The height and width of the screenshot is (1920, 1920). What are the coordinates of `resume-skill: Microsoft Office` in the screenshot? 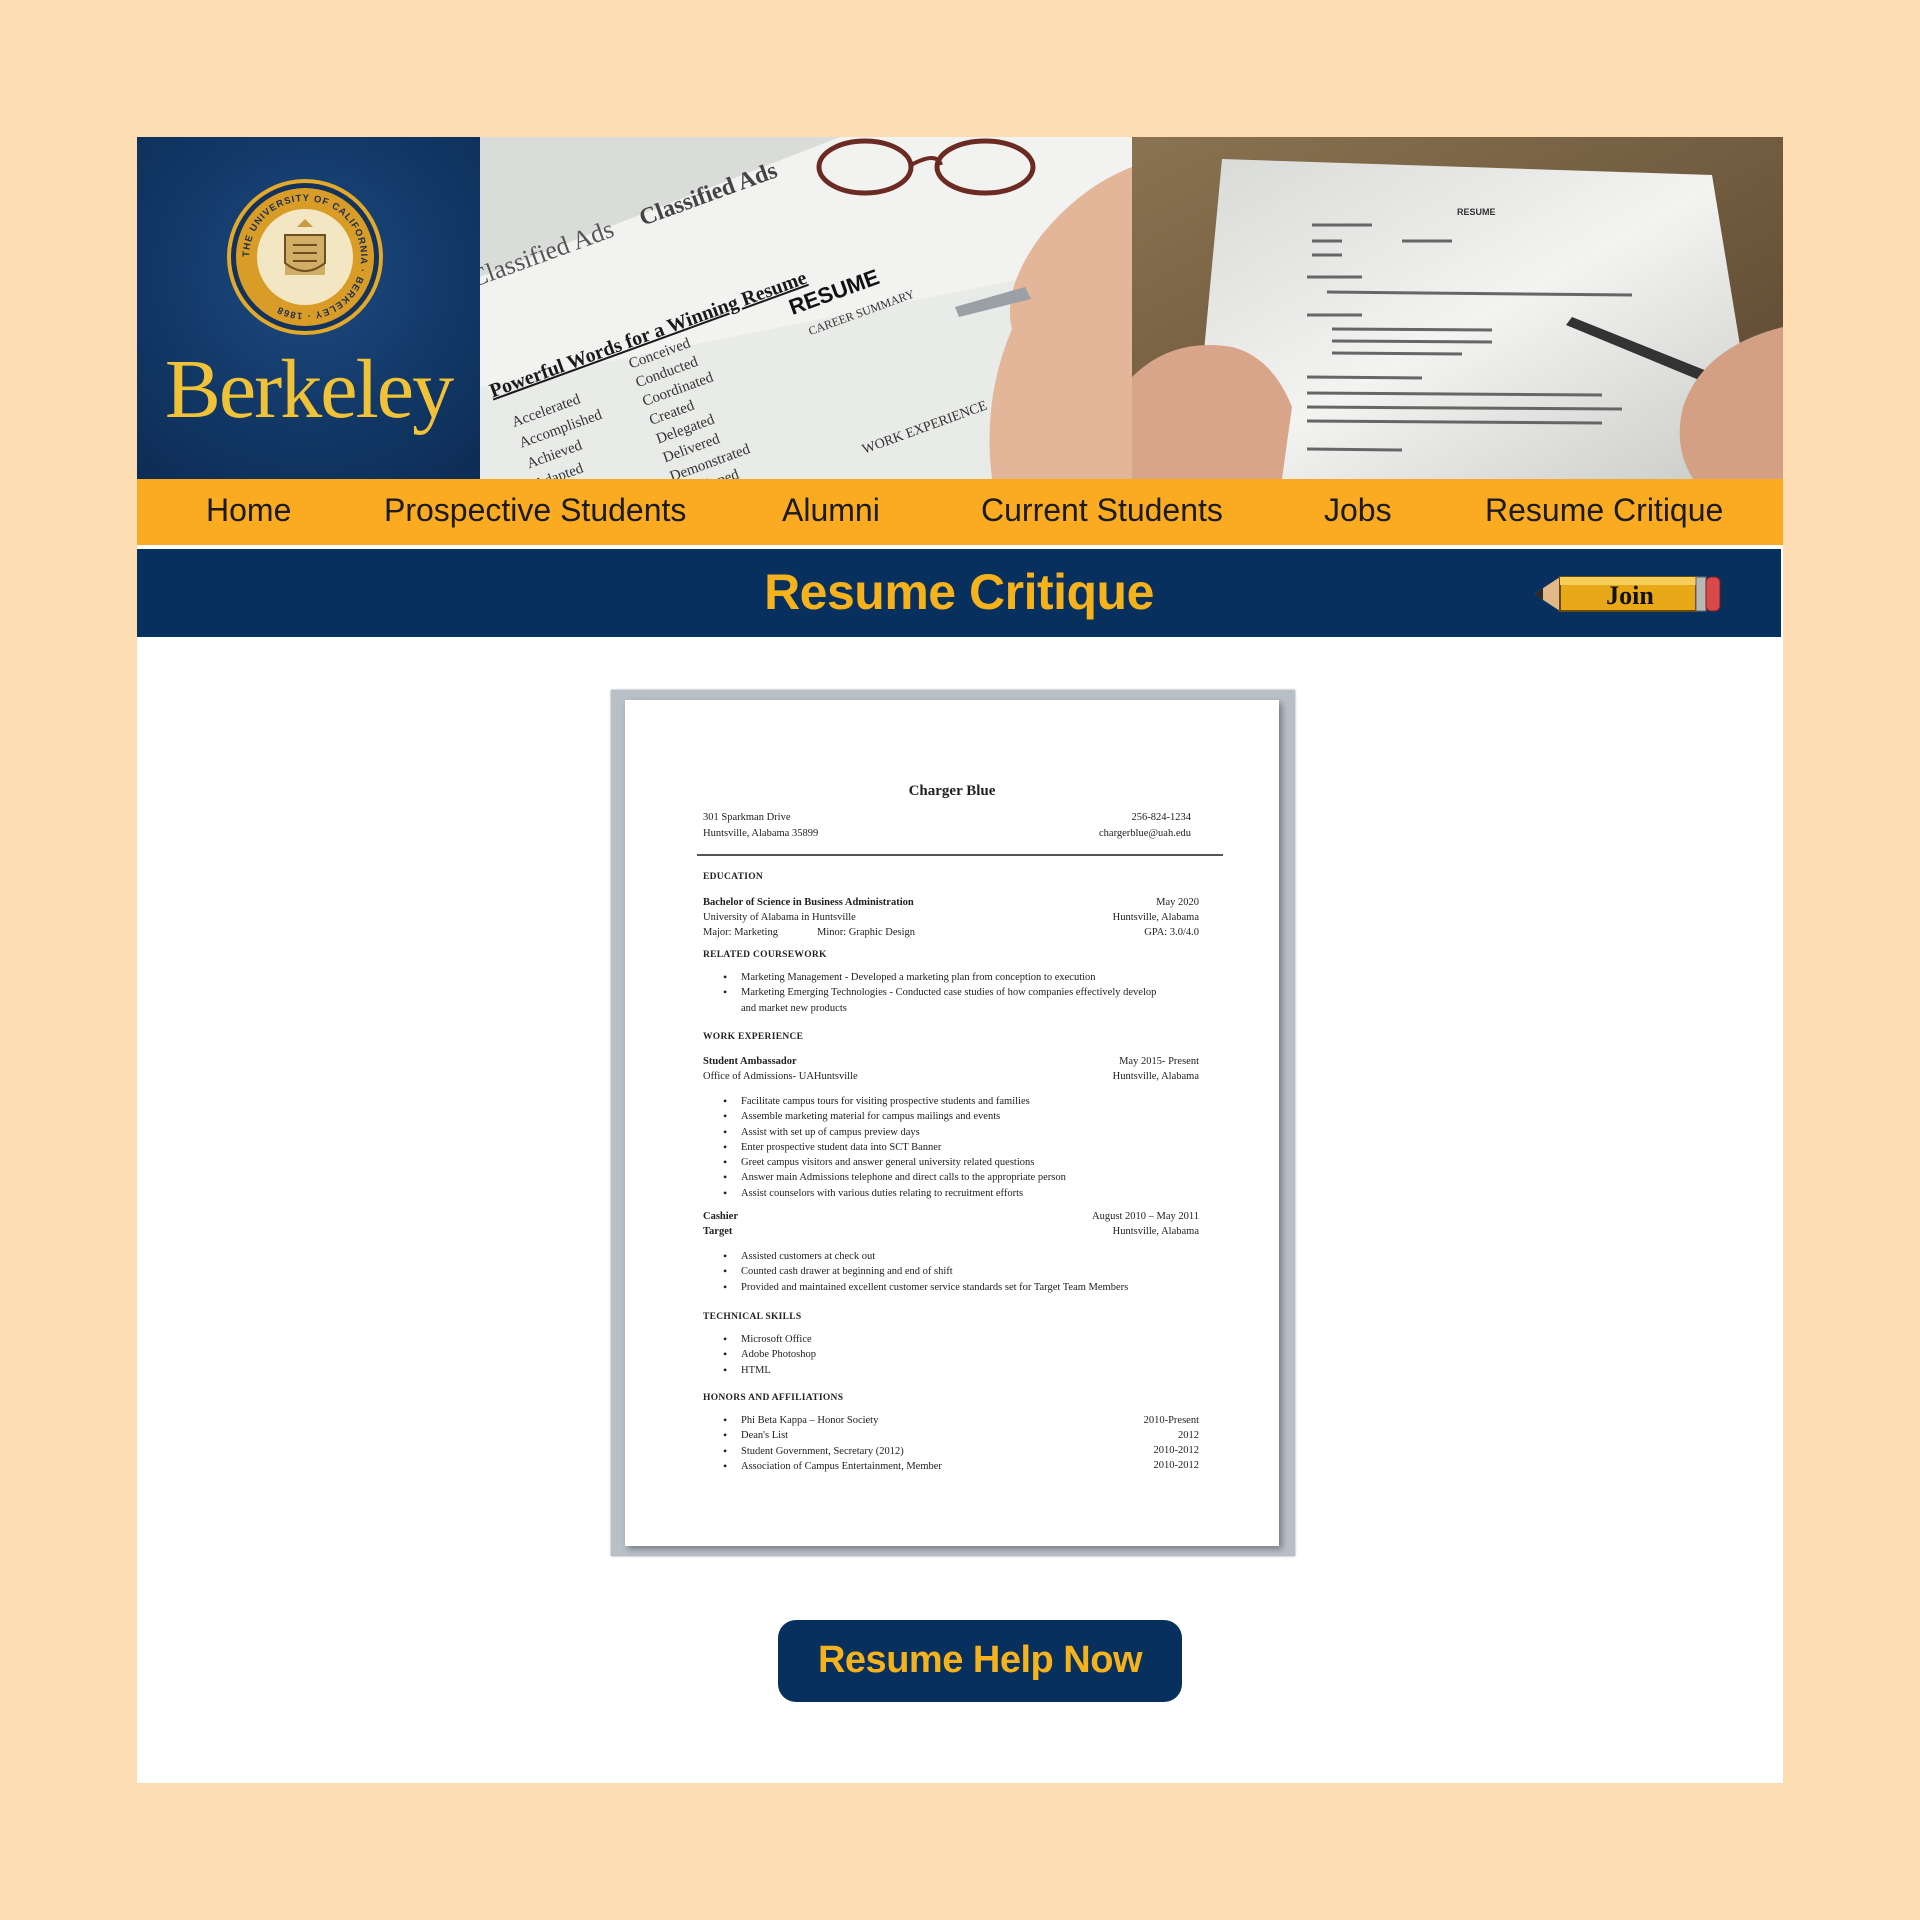 It's located at (759, 1340).